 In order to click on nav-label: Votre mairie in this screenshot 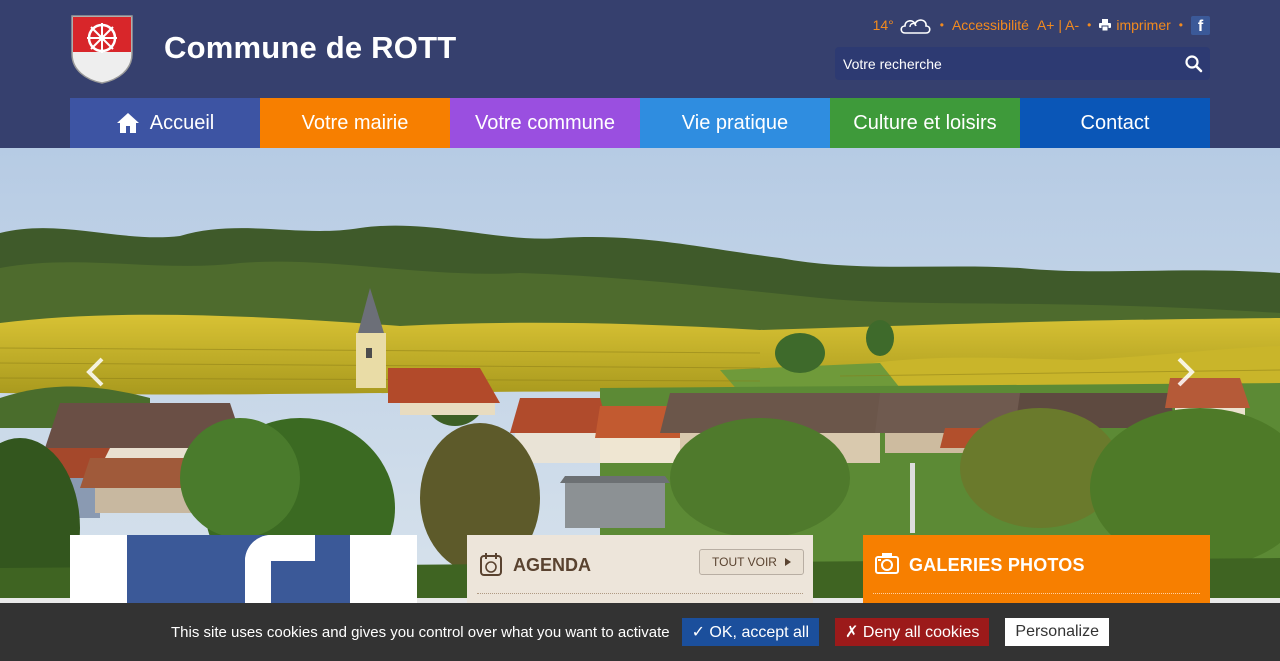, I will do `click(355, 122)`.